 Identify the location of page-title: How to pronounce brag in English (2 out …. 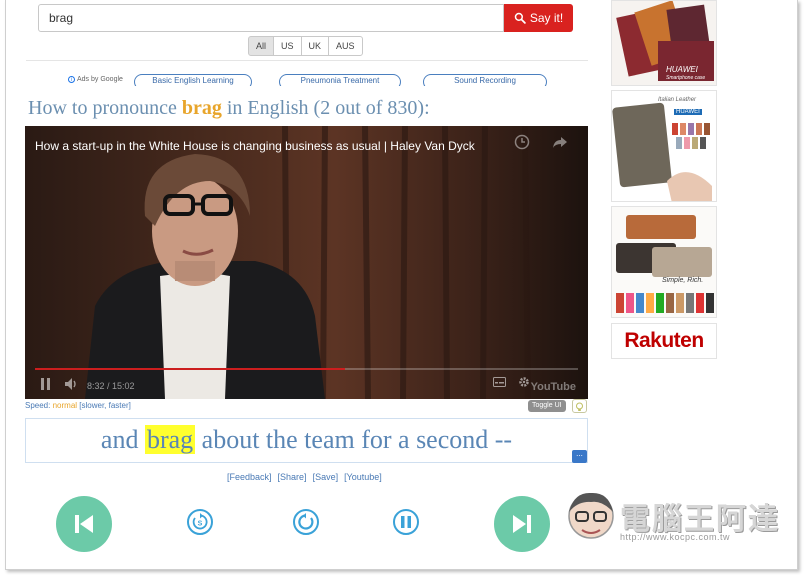
(229, 108).